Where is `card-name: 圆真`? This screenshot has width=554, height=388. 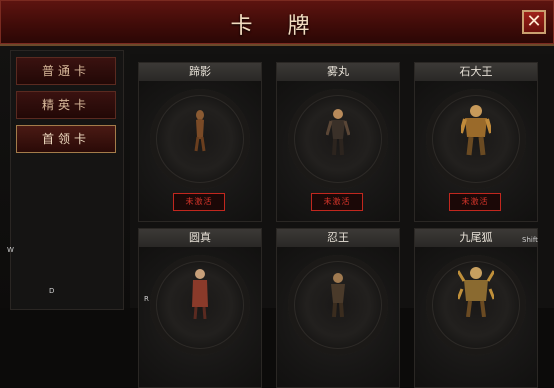
card-name: 圆真 is located at coordinates (200, 238).